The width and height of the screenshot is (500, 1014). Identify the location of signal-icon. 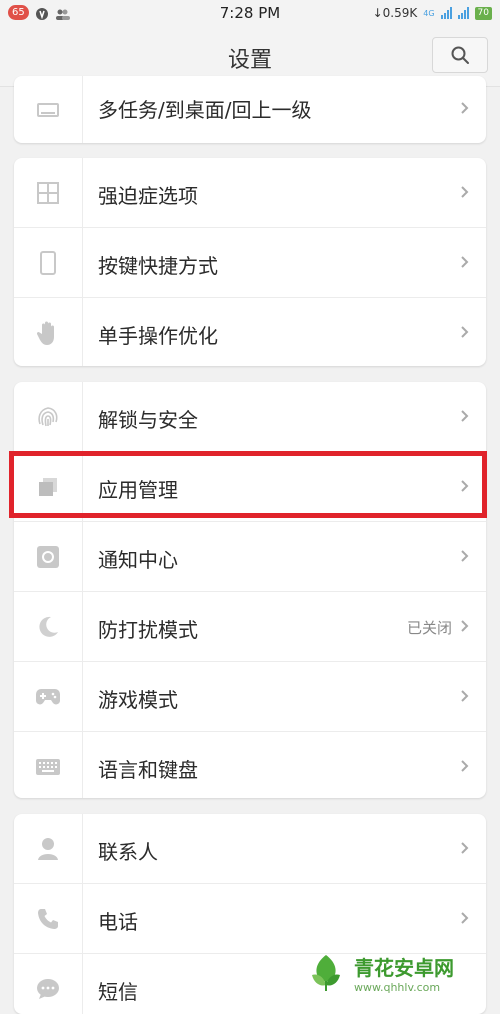
(446, 13).